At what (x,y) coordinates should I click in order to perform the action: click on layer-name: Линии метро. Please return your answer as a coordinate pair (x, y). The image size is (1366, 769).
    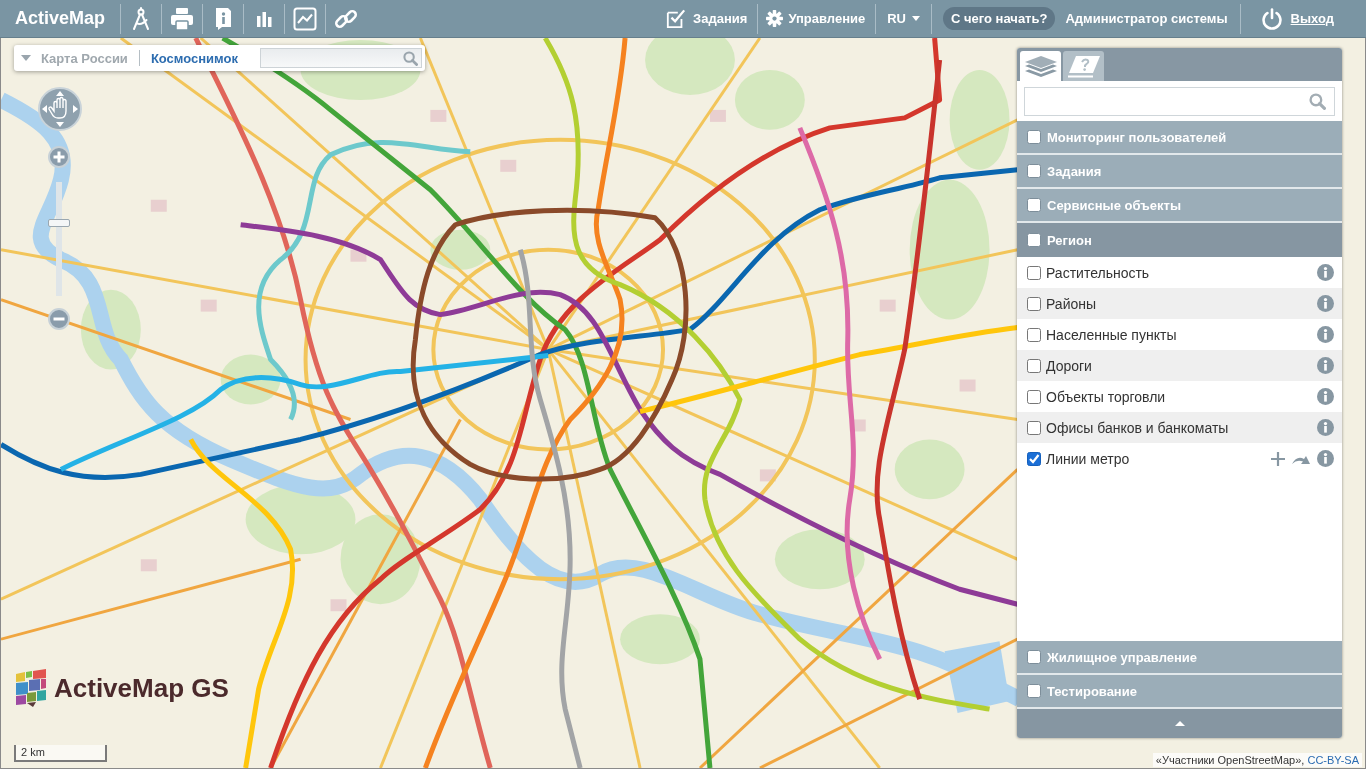
    Looking at the image, I should click on (1088, 458).